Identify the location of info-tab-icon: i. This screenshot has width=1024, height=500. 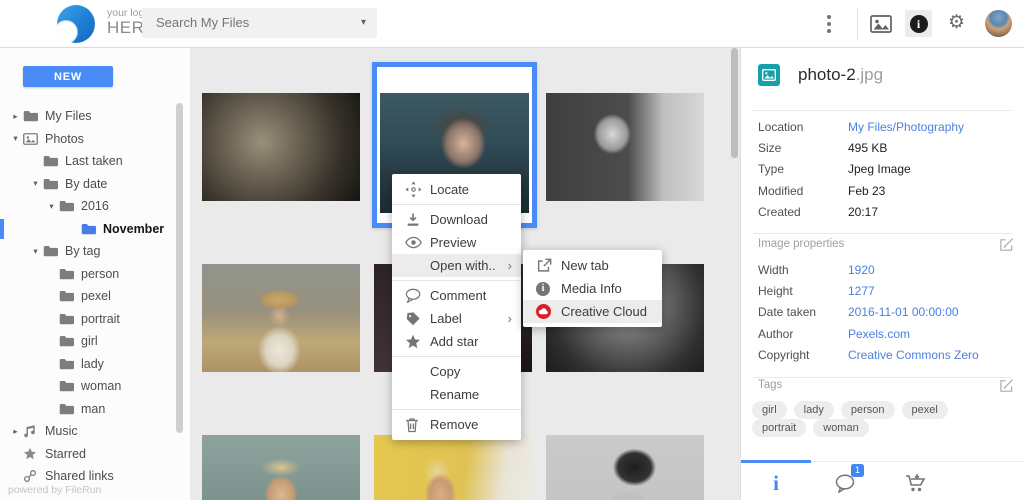
(776, 482).